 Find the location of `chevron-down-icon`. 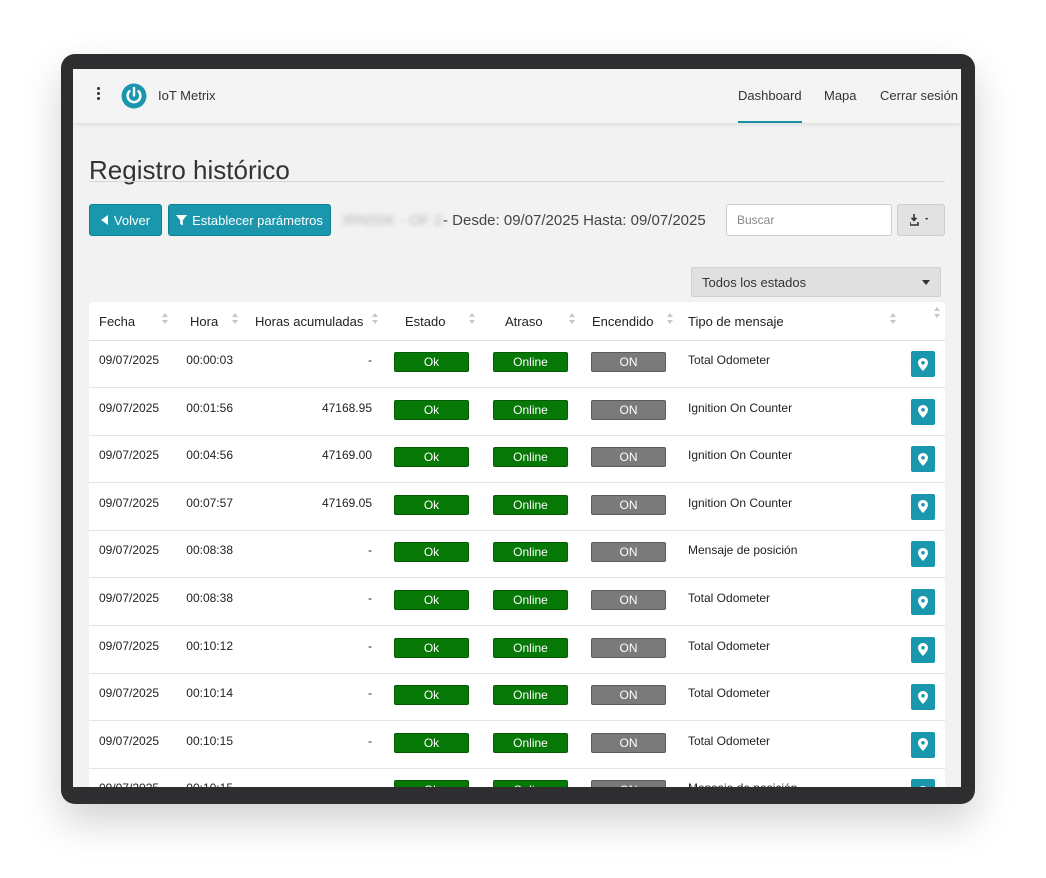

chevron-down-icon is located at coordinates (926, 282).